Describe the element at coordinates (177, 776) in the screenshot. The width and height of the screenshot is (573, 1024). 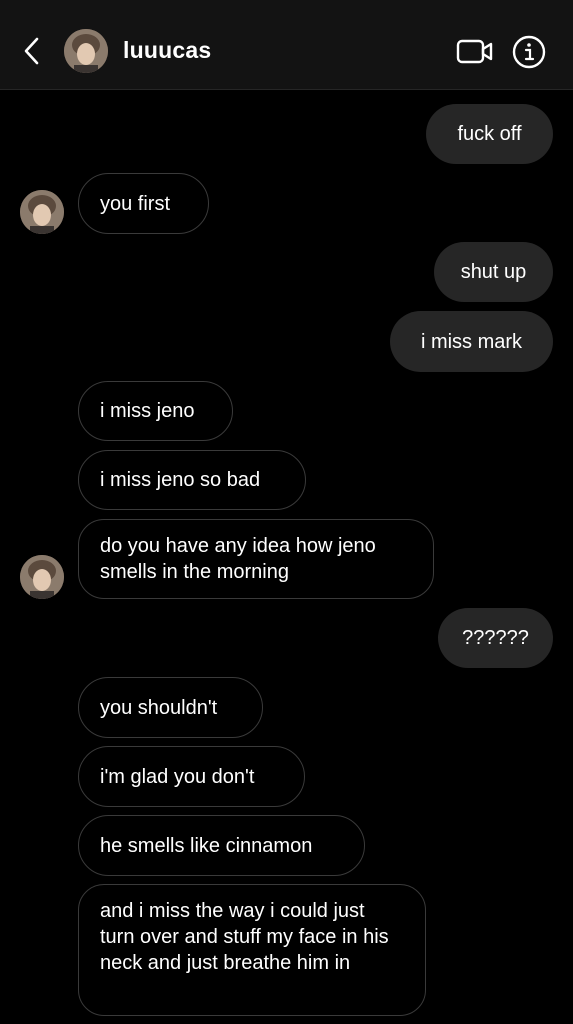
I see `message-text: i'm glad you don't` at that location.